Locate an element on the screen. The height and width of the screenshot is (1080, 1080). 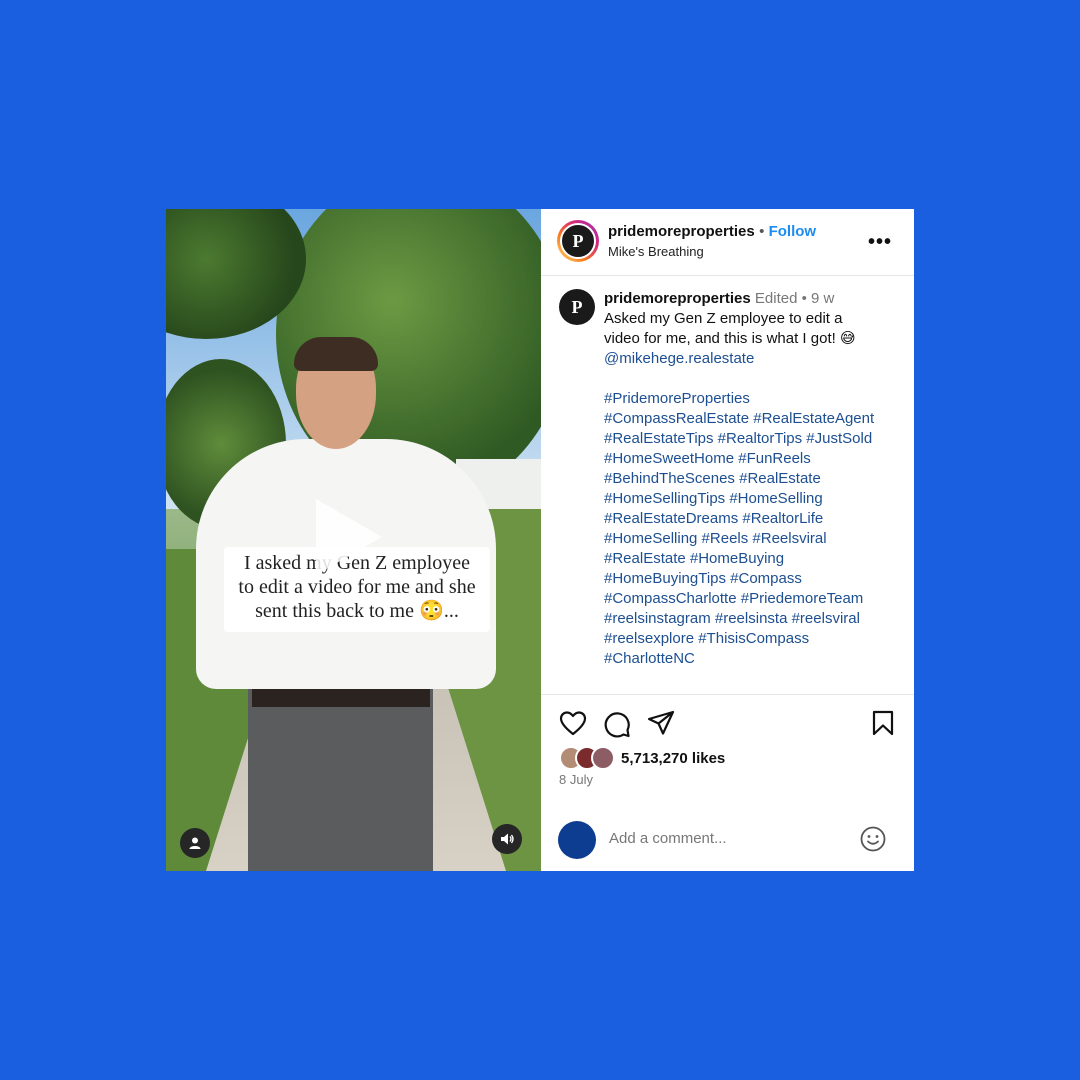
action-bar is located at coordinates (727, 724).